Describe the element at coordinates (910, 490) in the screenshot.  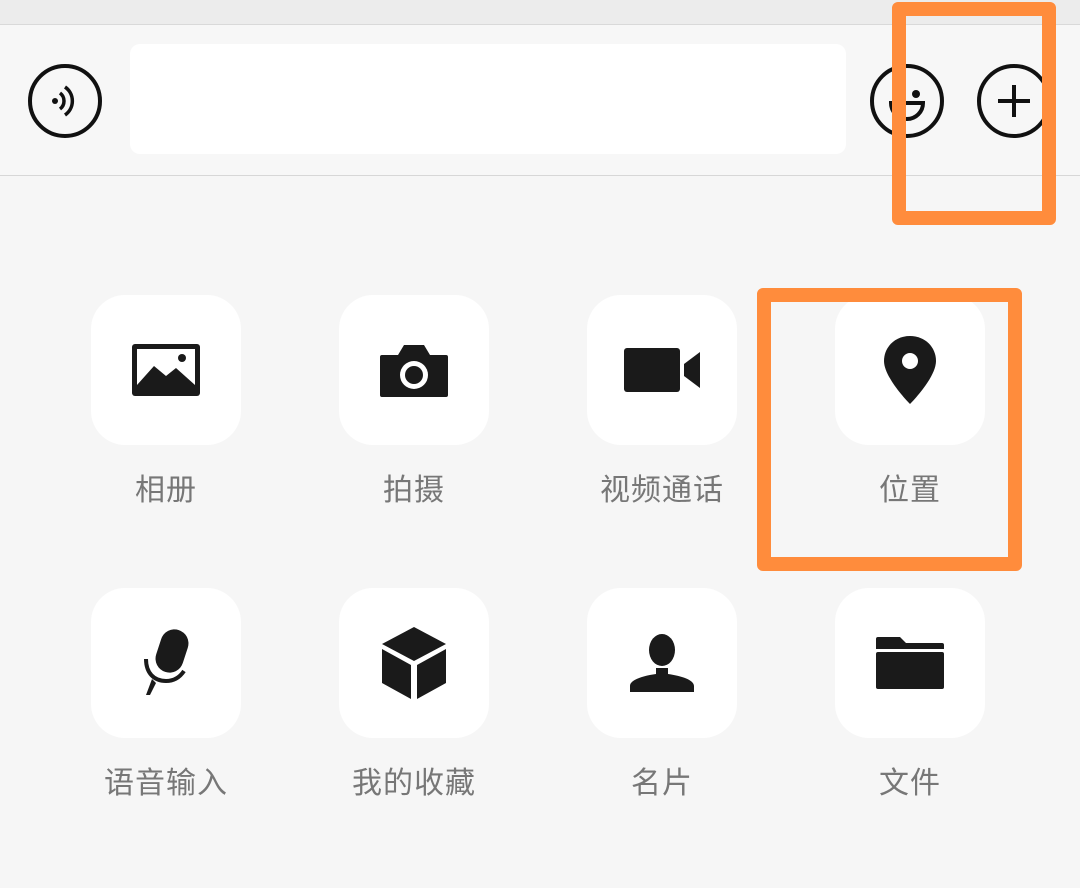
I see `location-label: 位置` at that location.